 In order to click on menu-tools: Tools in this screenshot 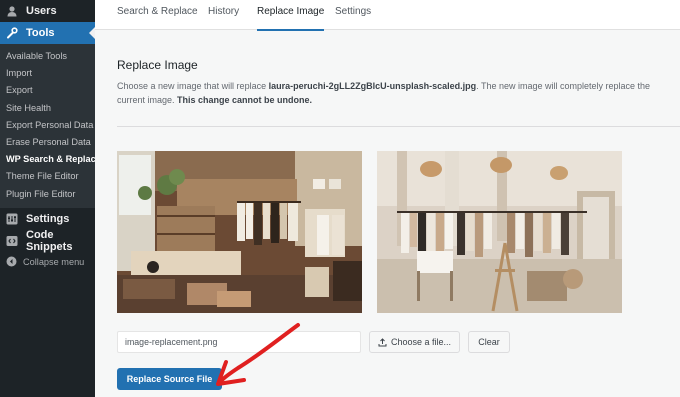, I will do `click(47, 33)`.